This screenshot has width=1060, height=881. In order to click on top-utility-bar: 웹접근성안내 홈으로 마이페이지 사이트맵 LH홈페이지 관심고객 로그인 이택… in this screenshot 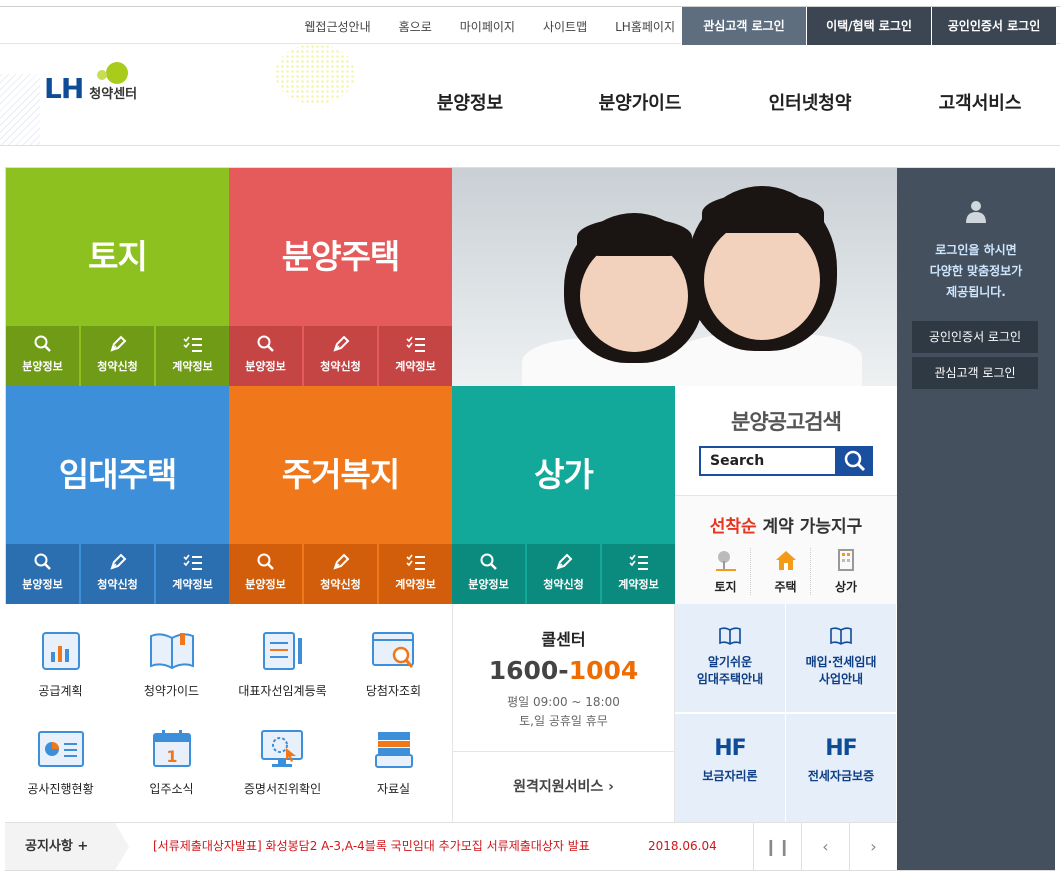, I will do `click(530, 25)`.